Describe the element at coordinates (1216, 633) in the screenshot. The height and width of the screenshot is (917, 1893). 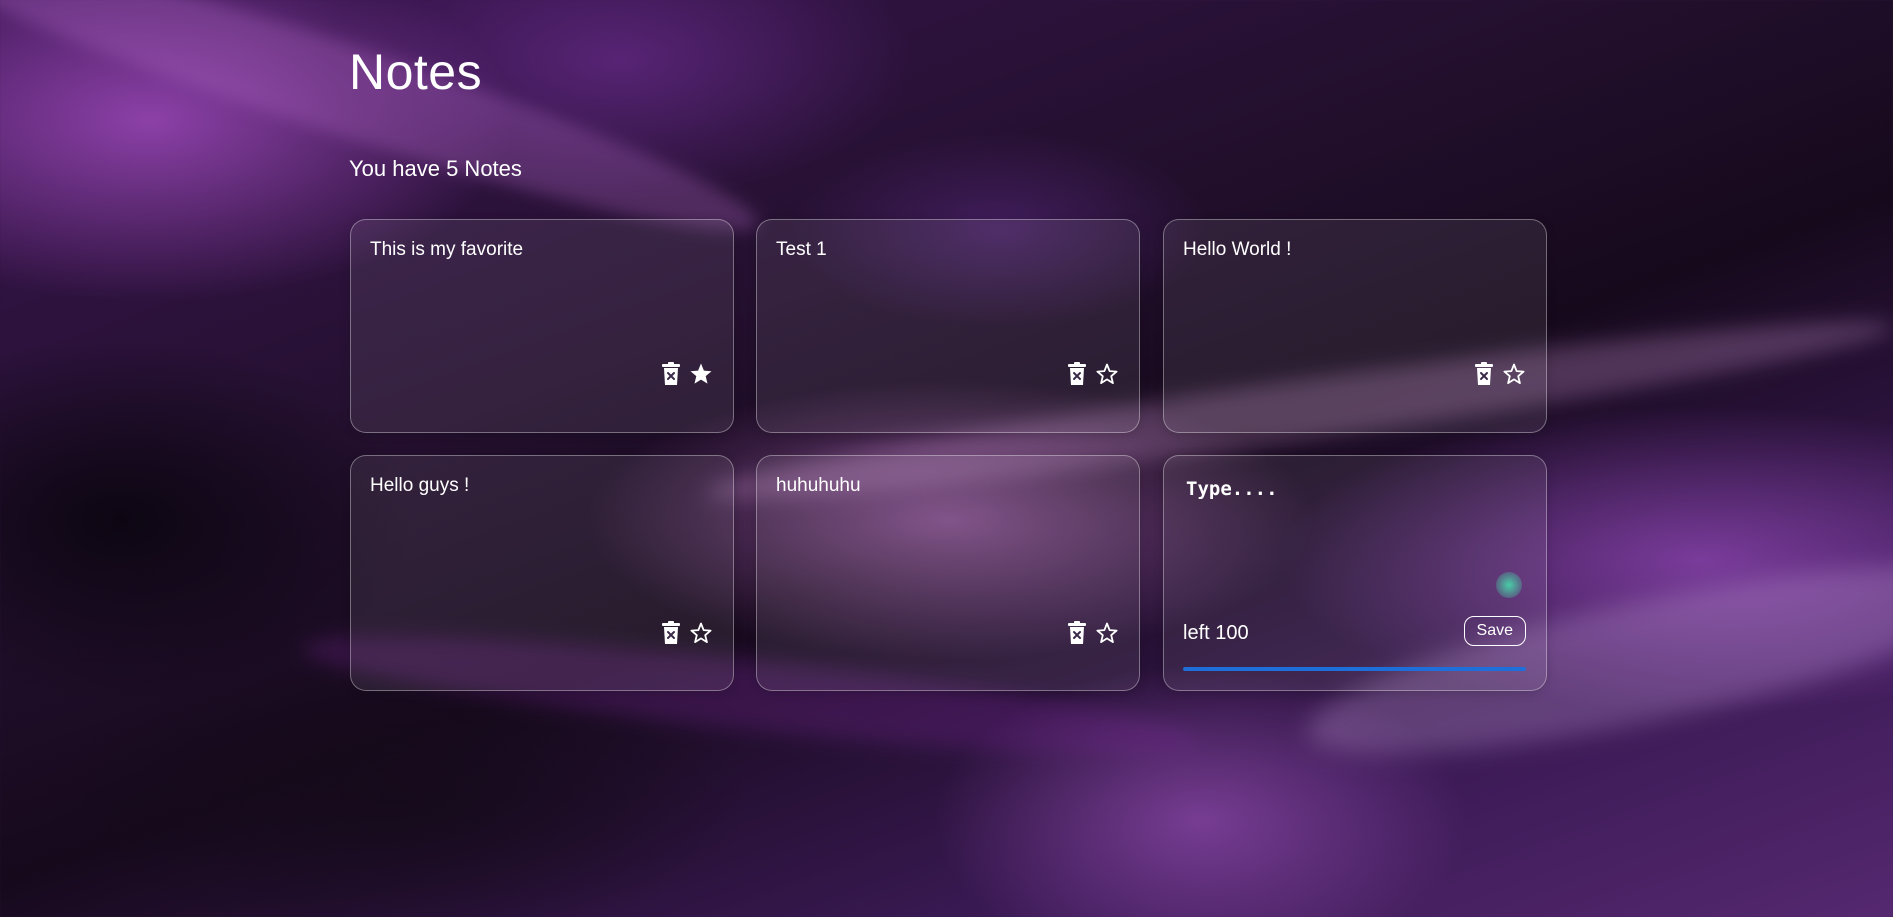
I see `characters-remaining: left 100` at that location.